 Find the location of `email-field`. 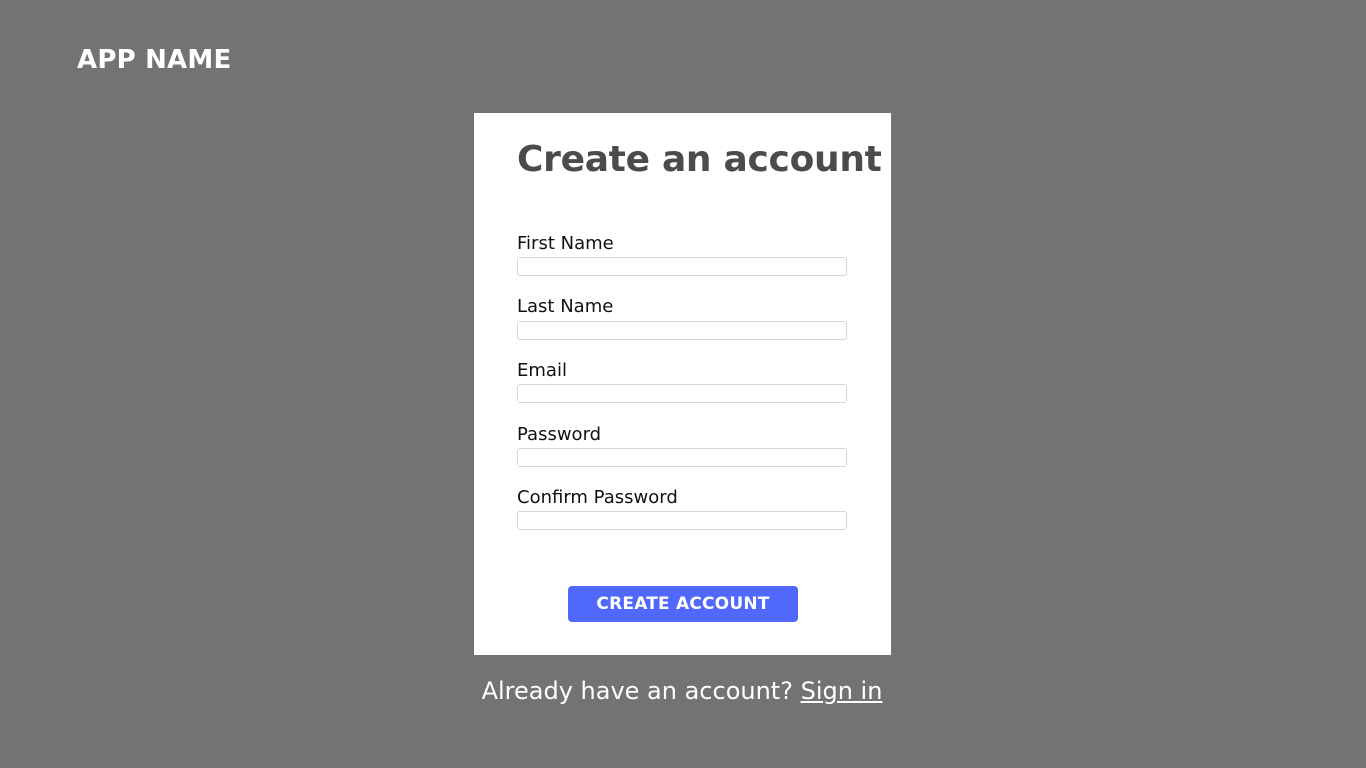

email-field is located at coordinates (682, 393).